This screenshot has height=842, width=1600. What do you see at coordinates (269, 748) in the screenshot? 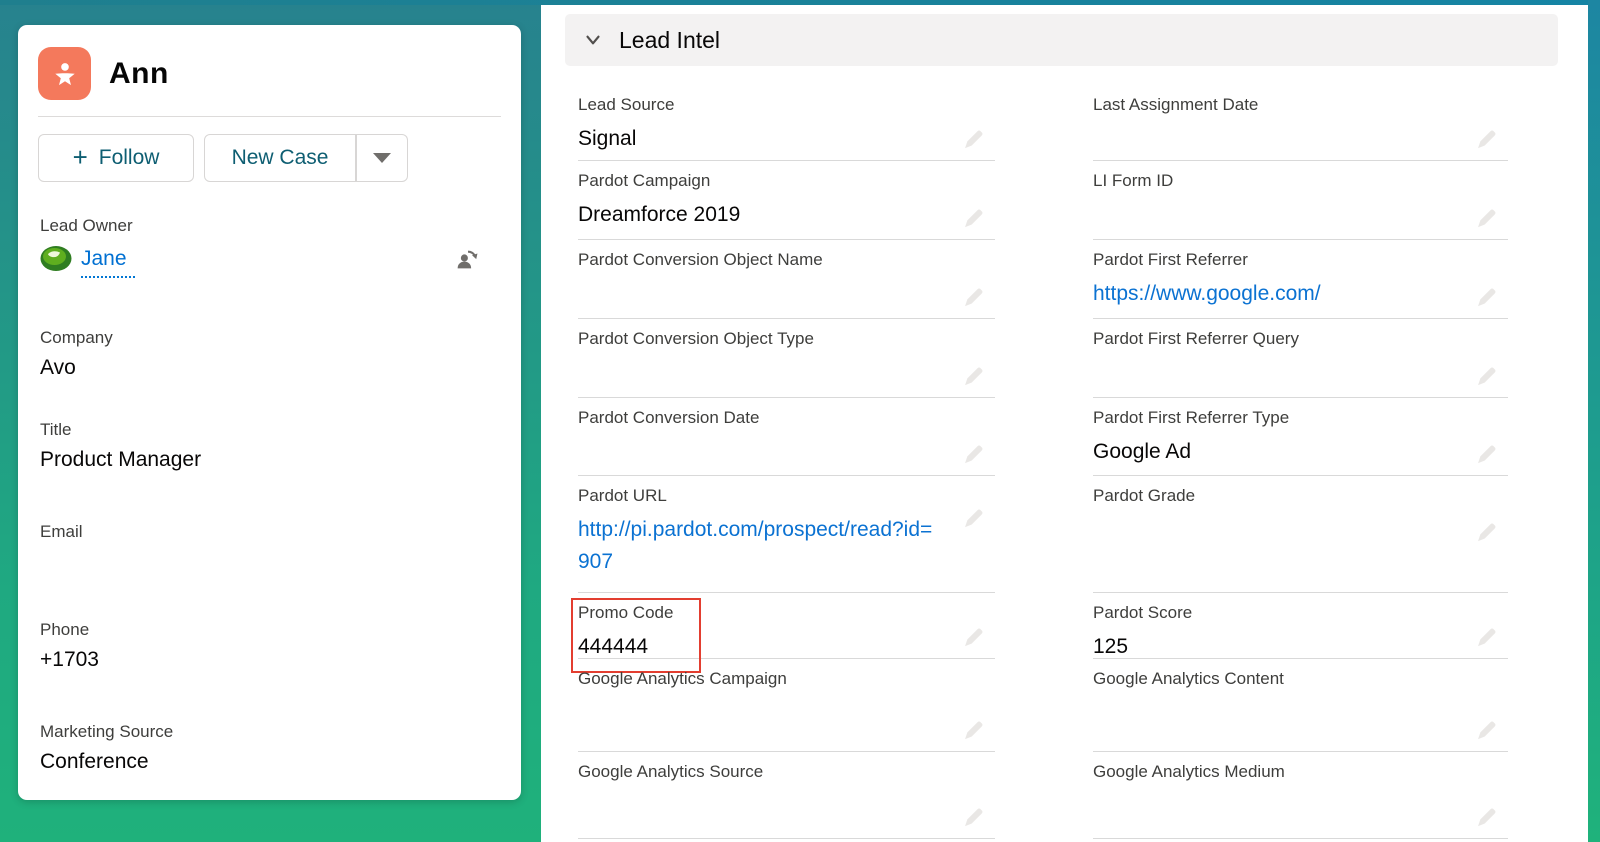
I see `field-marketing-source: Marketing Source Conference` at bounding box center [269, 748].